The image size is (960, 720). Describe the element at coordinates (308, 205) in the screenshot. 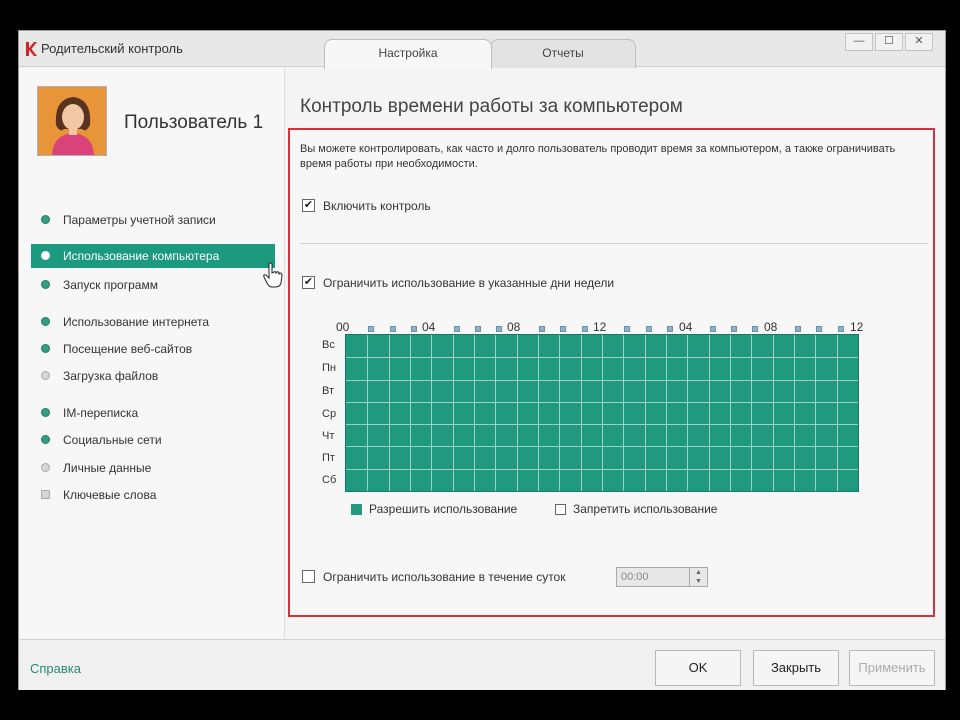

I see `enable-control-checkbox: ✔` at that location.